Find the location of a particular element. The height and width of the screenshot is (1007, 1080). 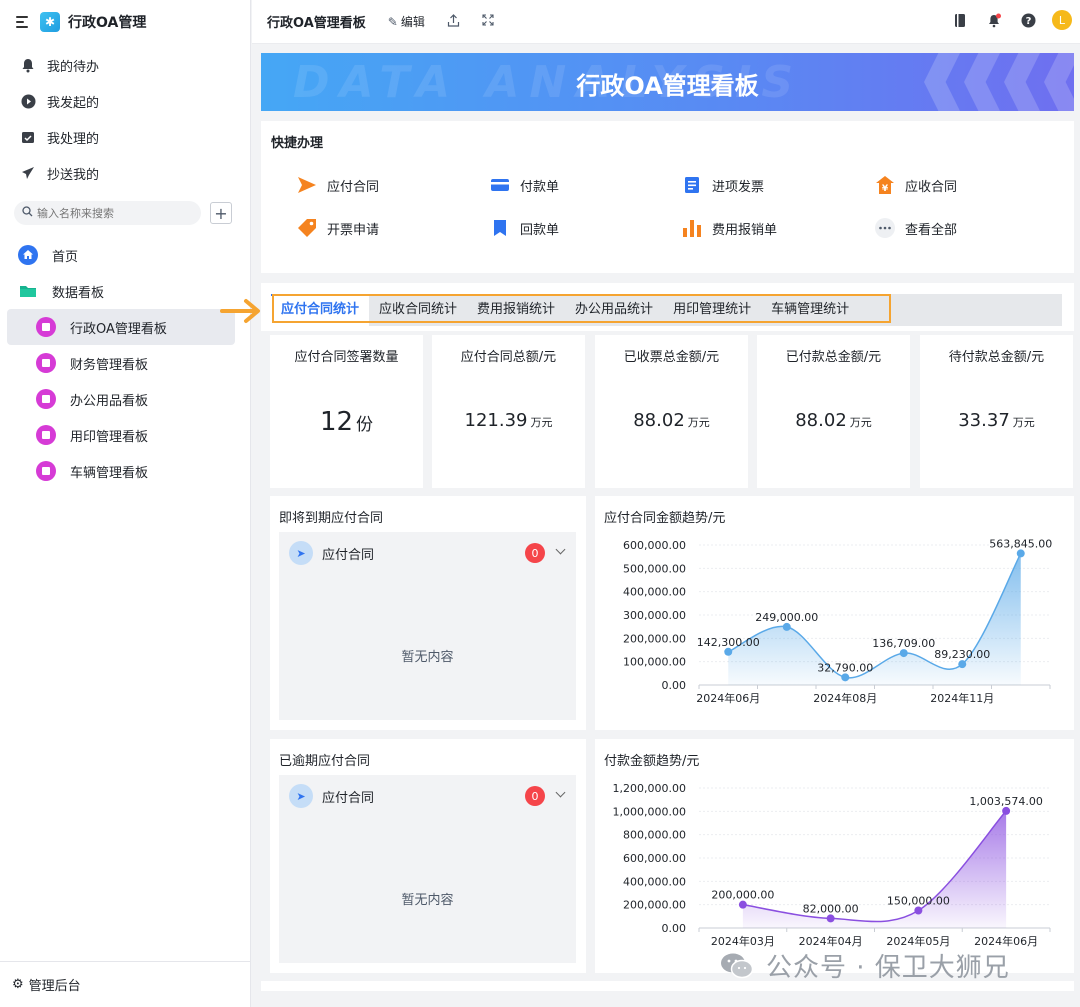

quick-item-input-invoice: 进项发票 is located at coordinates (723, 185).